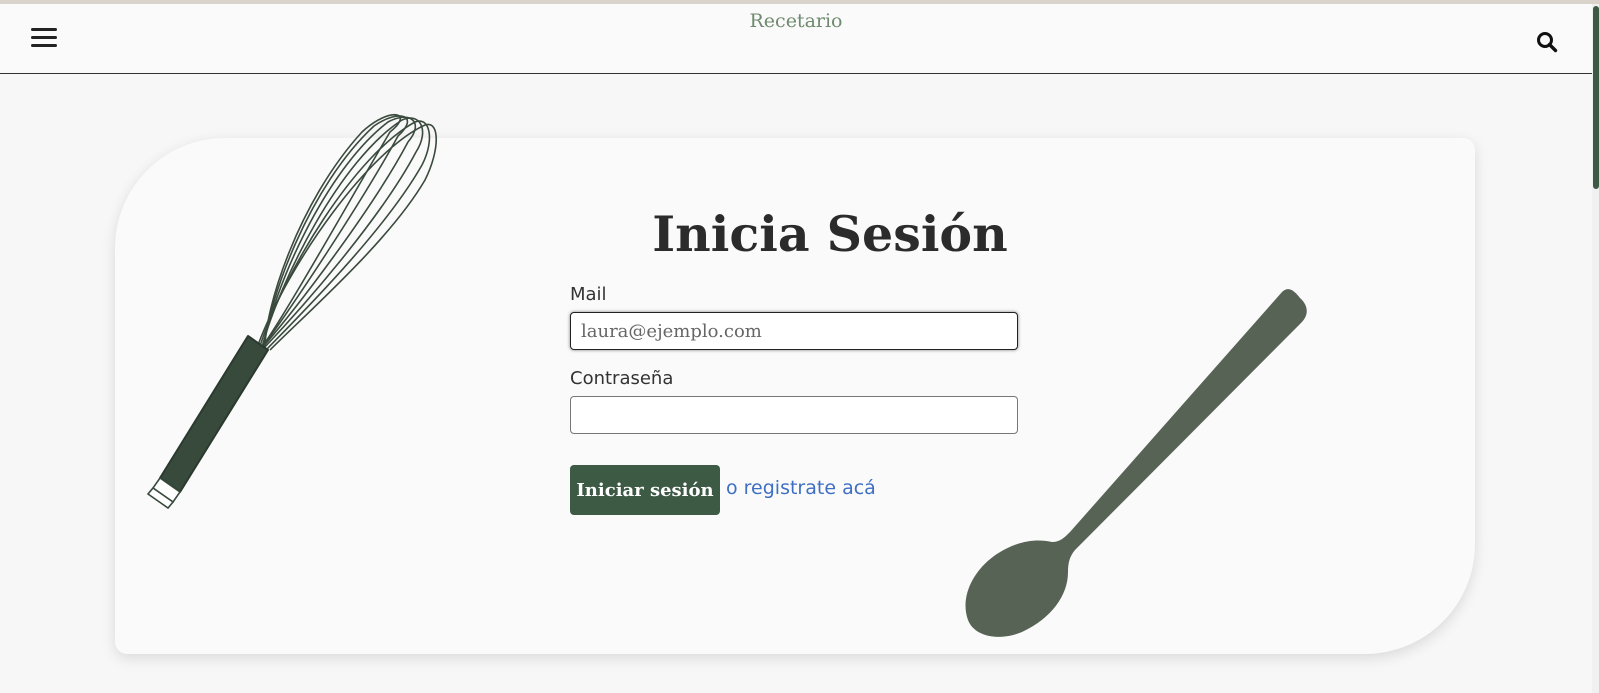 This screenshot has width=1599, height=693. I want to click on register-link: o registrate acá, so click(801, 488).